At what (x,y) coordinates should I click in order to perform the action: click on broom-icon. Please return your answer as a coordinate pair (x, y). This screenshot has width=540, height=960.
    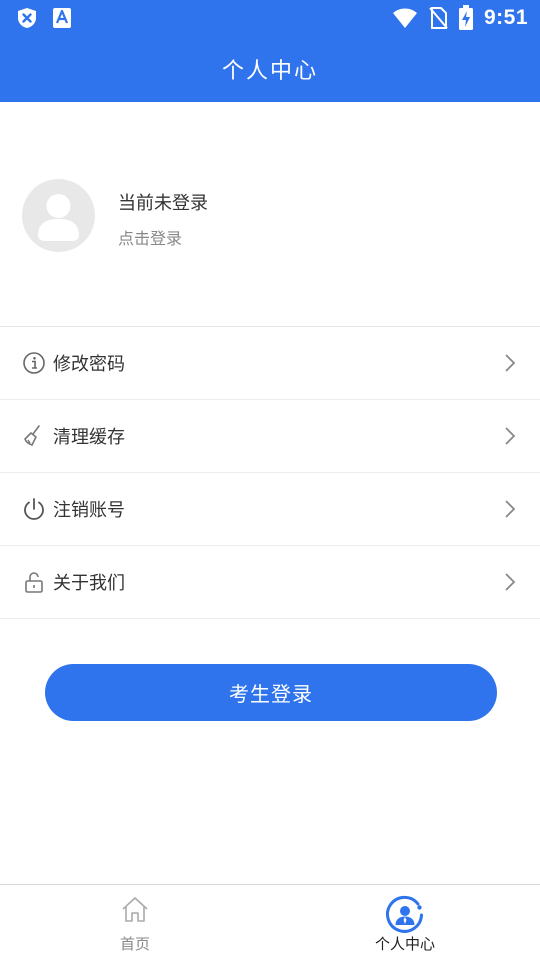
    Looking at the image, I should click on (32, 435).